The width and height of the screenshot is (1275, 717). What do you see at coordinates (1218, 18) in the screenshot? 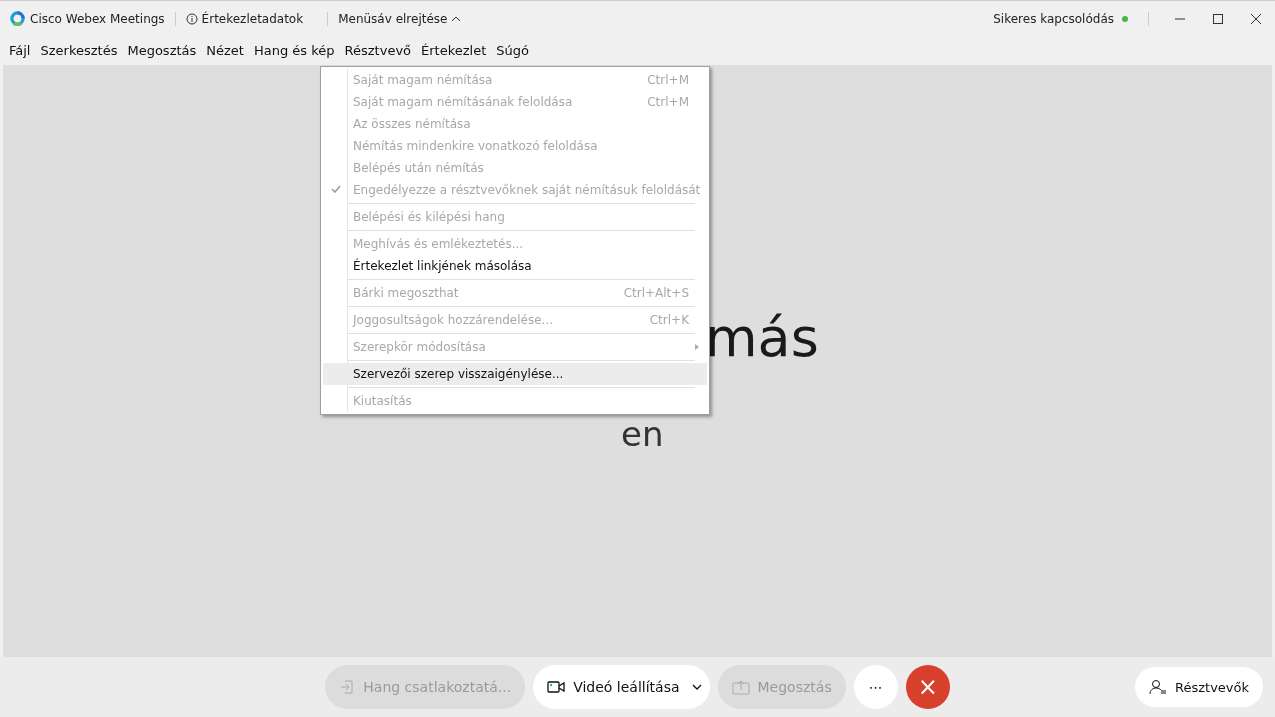
I see `maximize-icon` at bounding box center [1218, 18].